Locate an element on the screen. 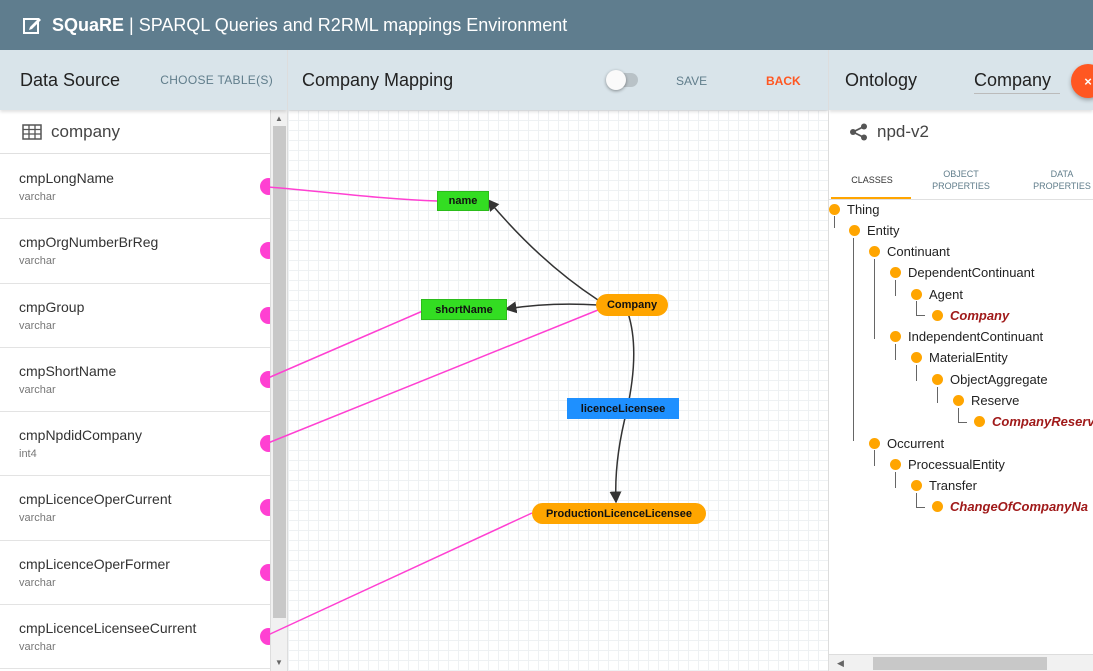 This screenshot has width=1093, height=671. tree-node-label: CompanyReserv is located at coordinates (1042, 421).